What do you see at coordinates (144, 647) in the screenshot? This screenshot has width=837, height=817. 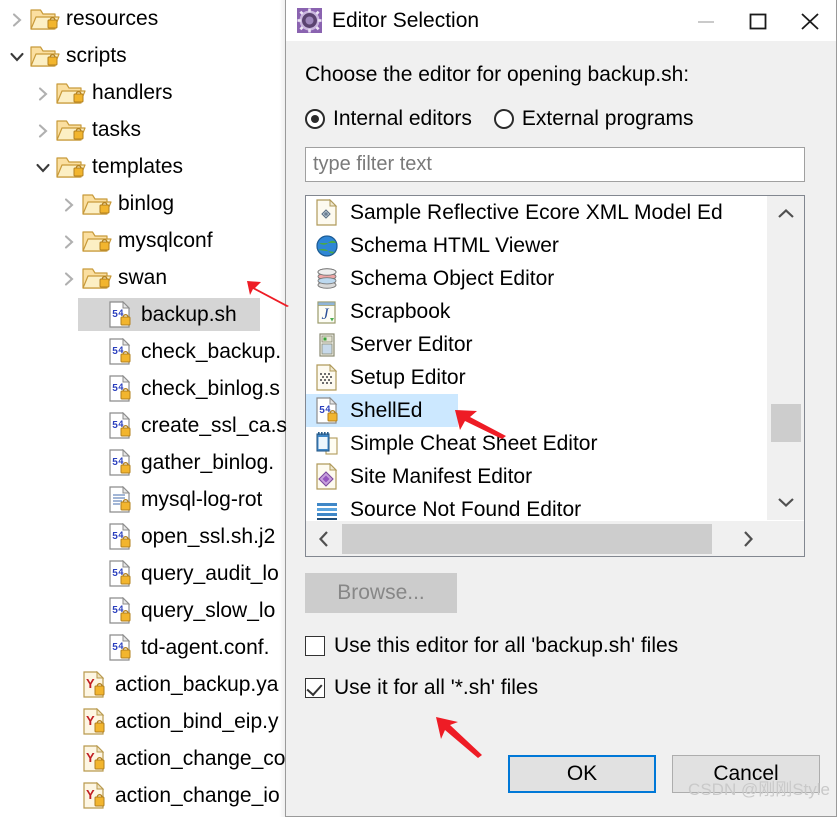 I see `tree-item: 5 4 td-agent.conf.` at bounding box center [144, 647].